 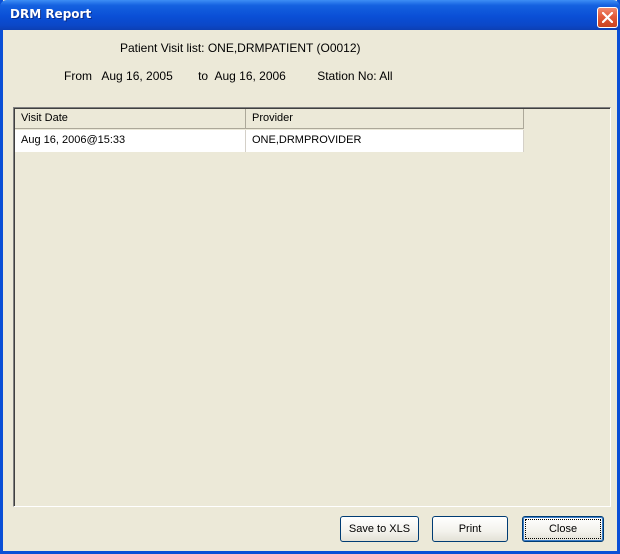 What do you see at coordinates (162, 48) in the screenshot?
I see `patient-label: Patient Visit list:` at bounding box center [162, 48].